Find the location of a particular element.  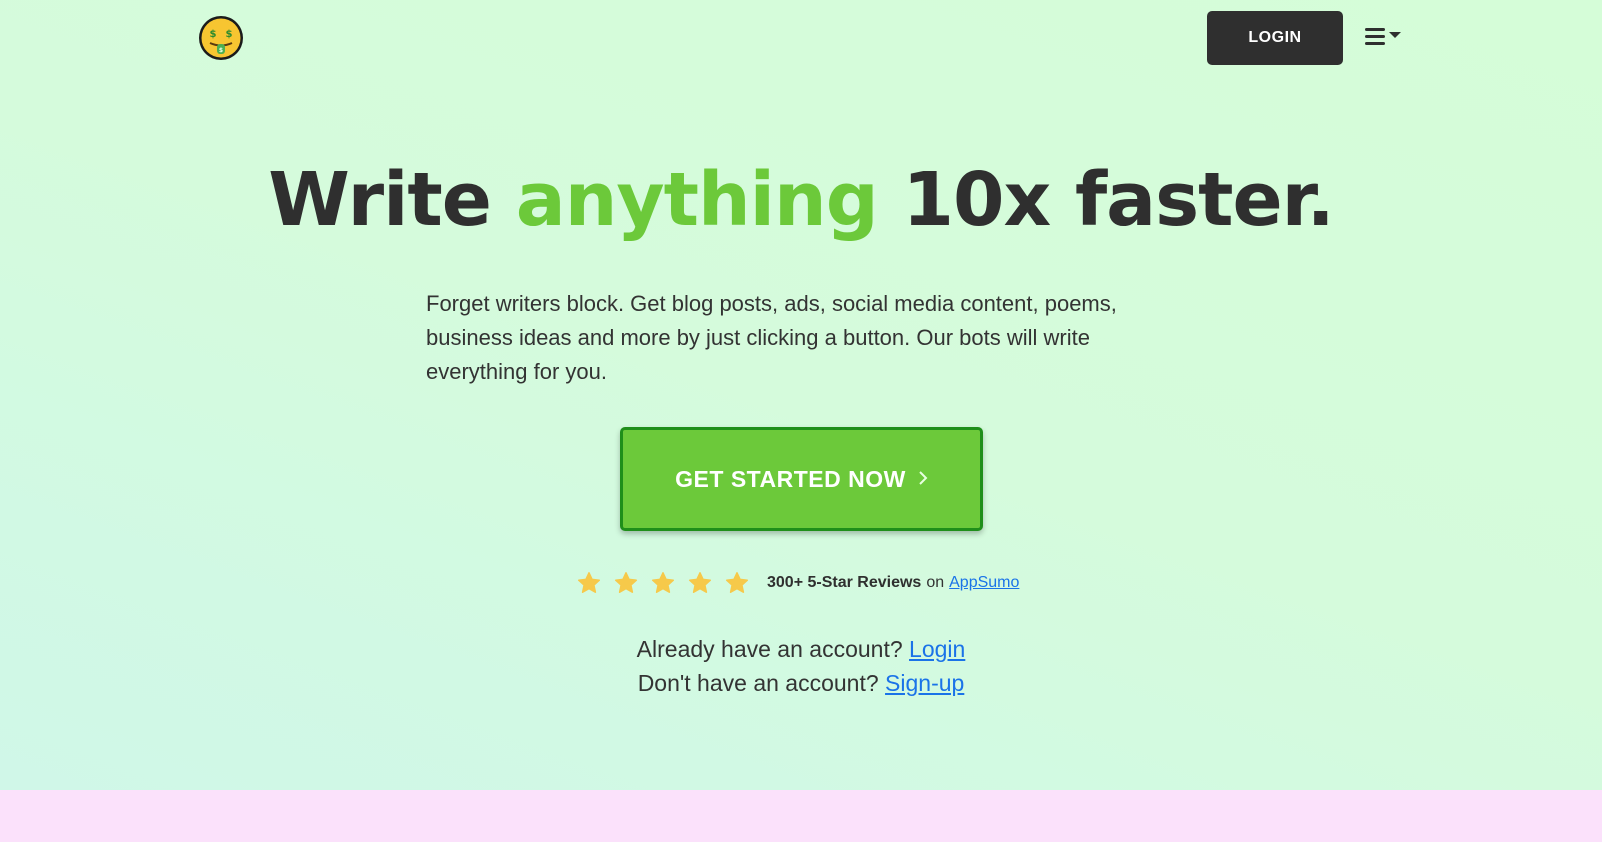

signup-link: Sign-up is located at coordinates (924, 683).